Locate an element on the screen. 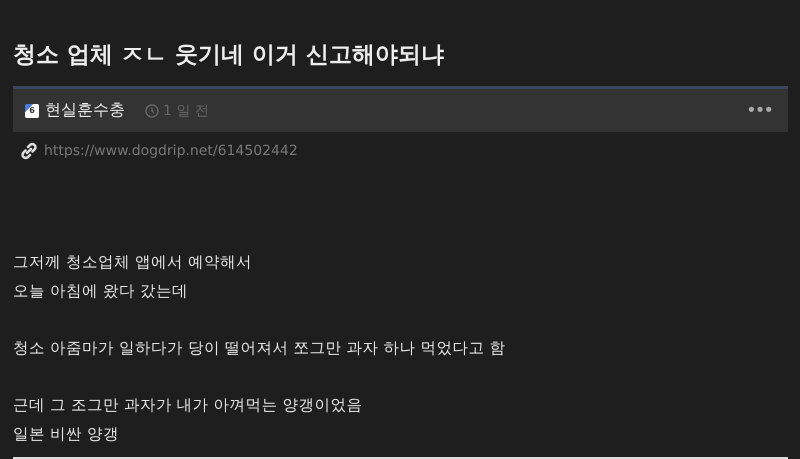 This screenshot has width=800, height=459. author-name: 현실훈수충 is located at coordinates (85, 110).